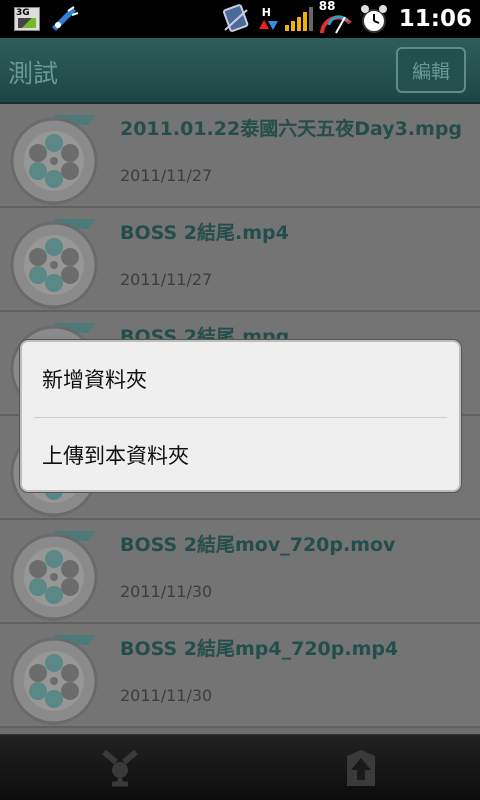 This screenshot has width=480, height=800. What do you see at coordinates (258, 545) in the screenshot?
I see `file-name: BOSS 2結尾mov_720p.mov` at bounding box center [258, 545].